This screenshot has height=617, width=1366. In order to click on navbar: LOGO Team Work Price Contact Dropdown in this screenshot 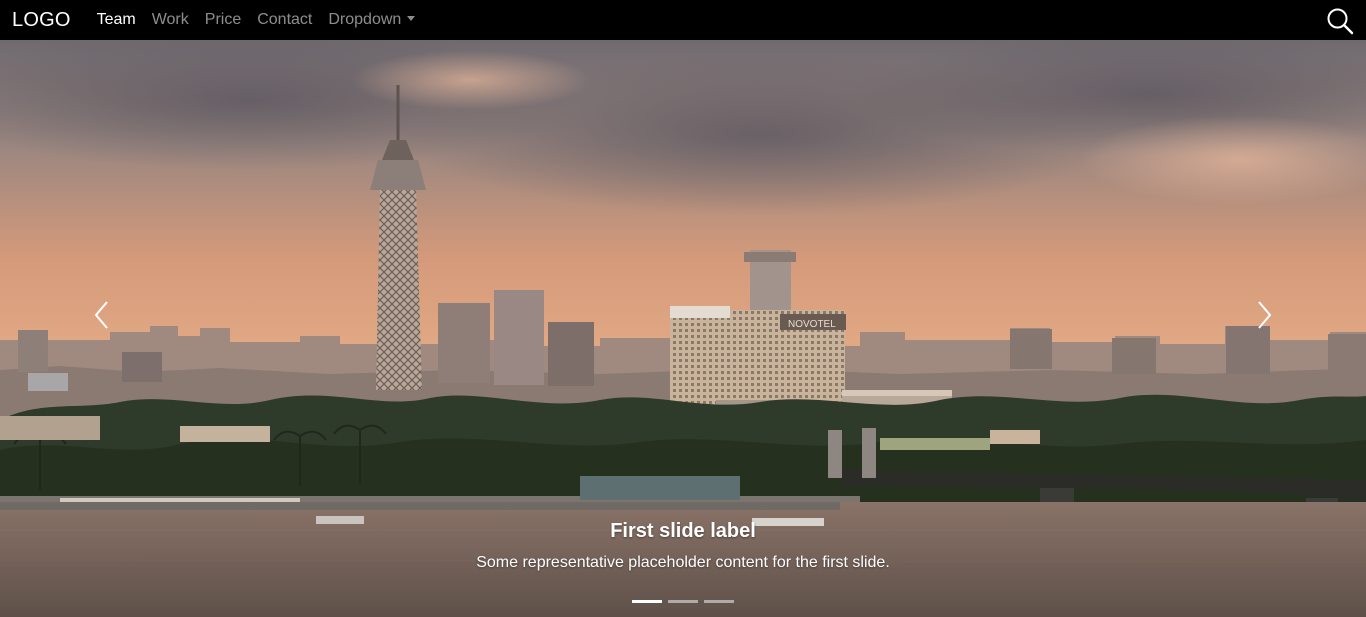, I will do `click(683, 20)`.